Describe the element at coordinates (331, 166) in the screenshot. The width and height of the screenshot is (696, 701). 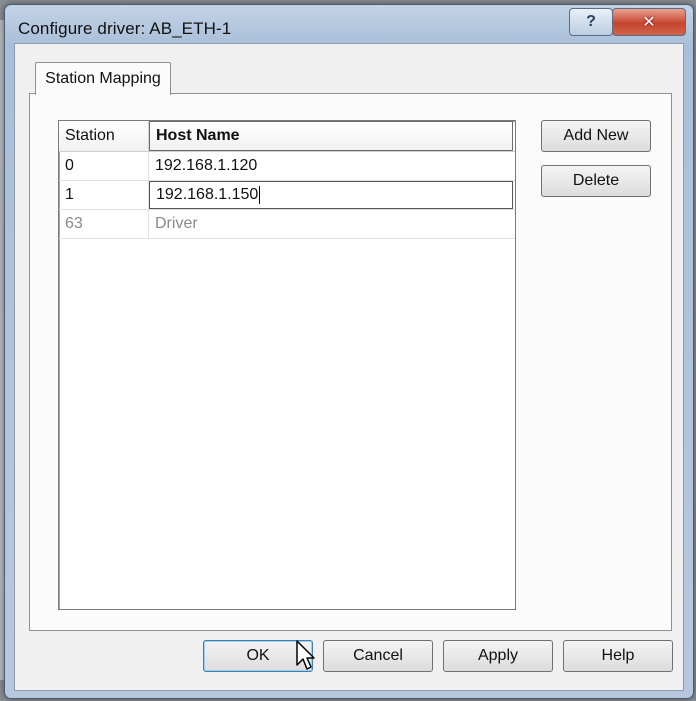
I see `host-name-cell: 192.168.1.120` at that location.